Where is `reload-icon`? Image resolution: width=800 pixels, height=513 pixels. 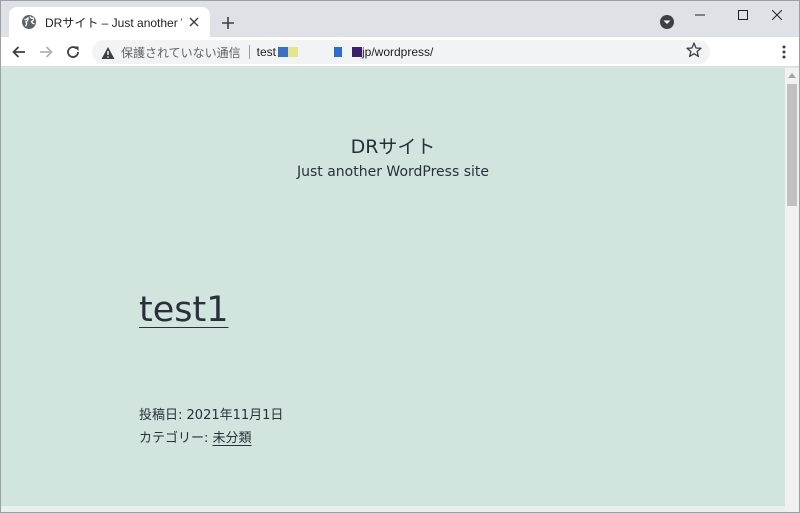
reload-icon is located at coordinates (73, 52).